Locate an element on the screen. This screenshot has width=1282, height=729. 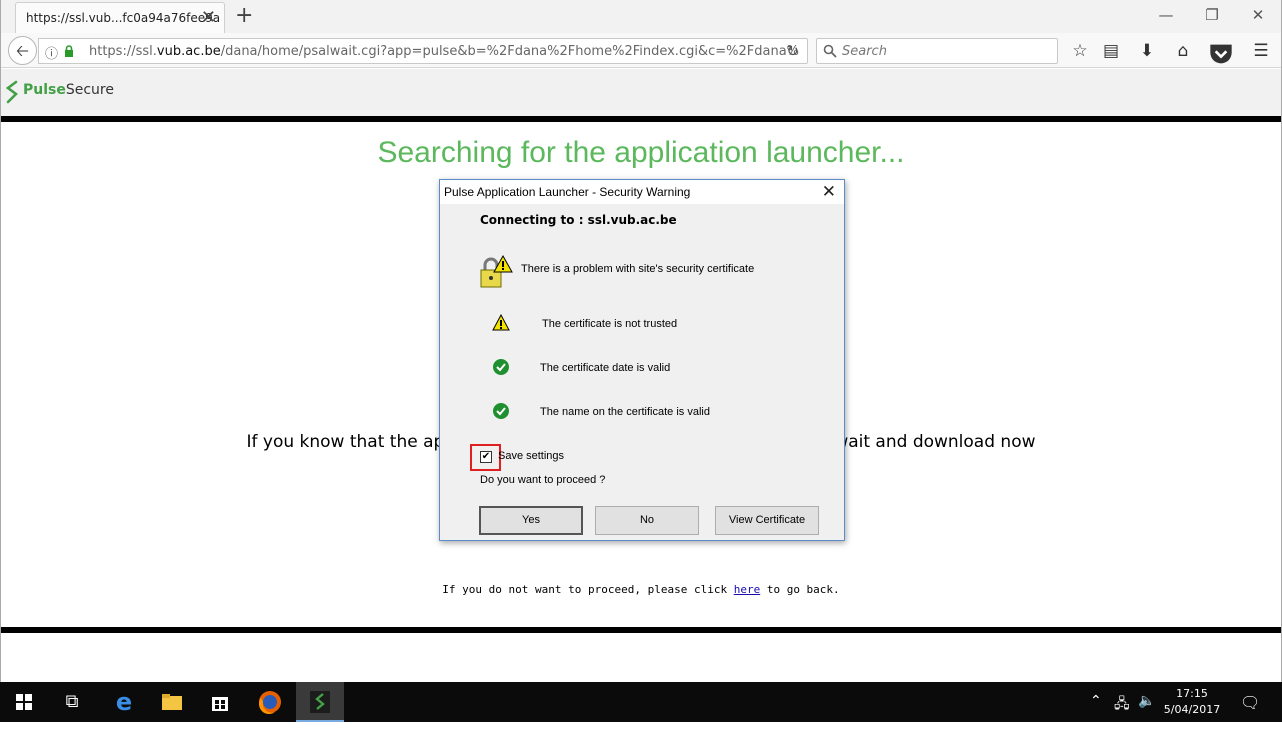
view-certificate-button: View Certificate is located at coordinates (767, 520).